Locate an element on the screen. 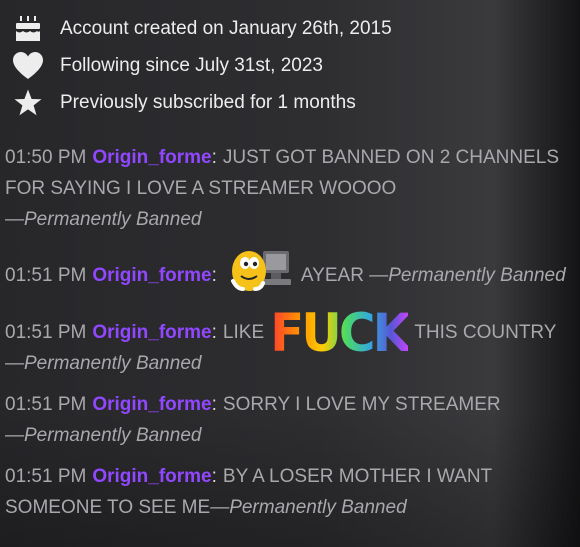 The width and height of the screenshot is (580, 547). message-text: SORRY I LOVE MY STREAMER is located at coordinates (361, 404).